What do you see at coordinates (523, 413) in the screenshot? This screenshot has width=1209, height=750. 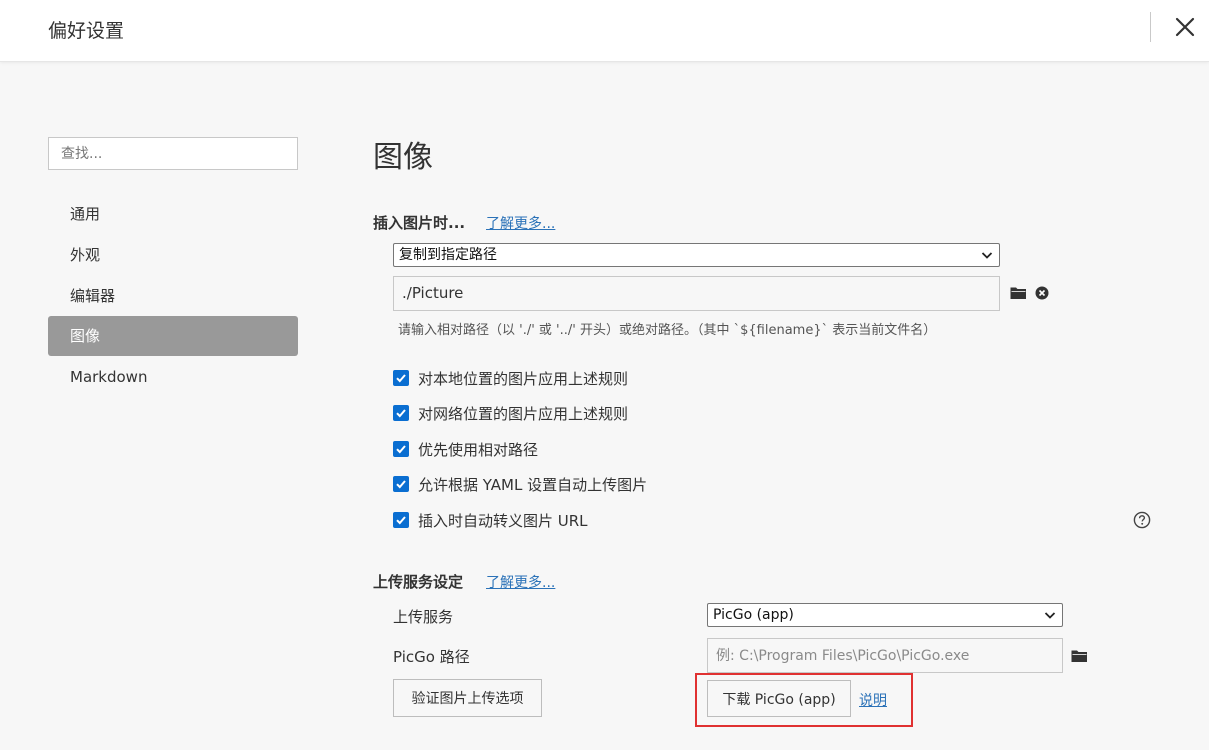 I see `checkbox-label: 对网络位置的图片应用上述规则` at bounding box center [523, 413].